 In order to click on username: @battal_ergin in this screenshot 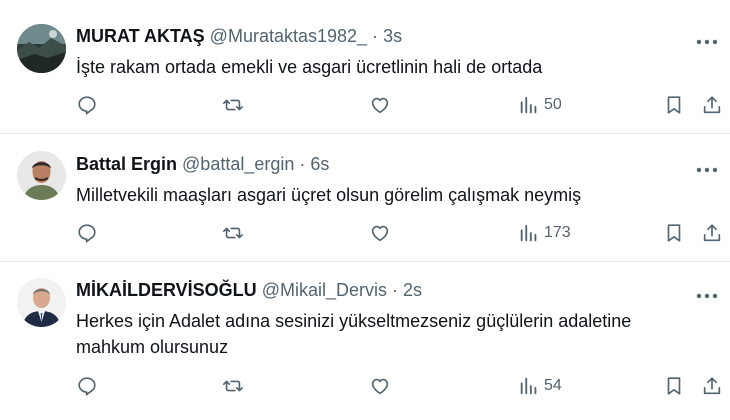, I will do `click(238, 164)`.